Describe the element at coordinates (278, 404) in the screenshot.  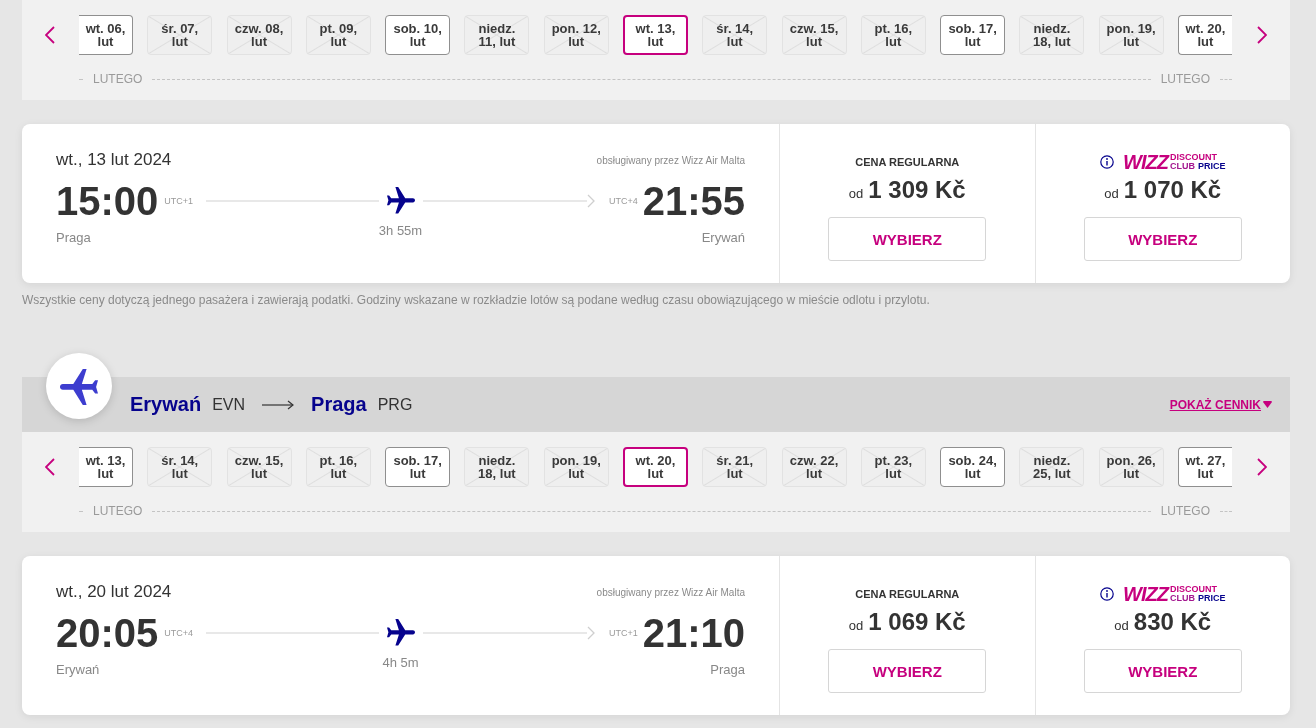
I see `arrow-right-icon` at that location.